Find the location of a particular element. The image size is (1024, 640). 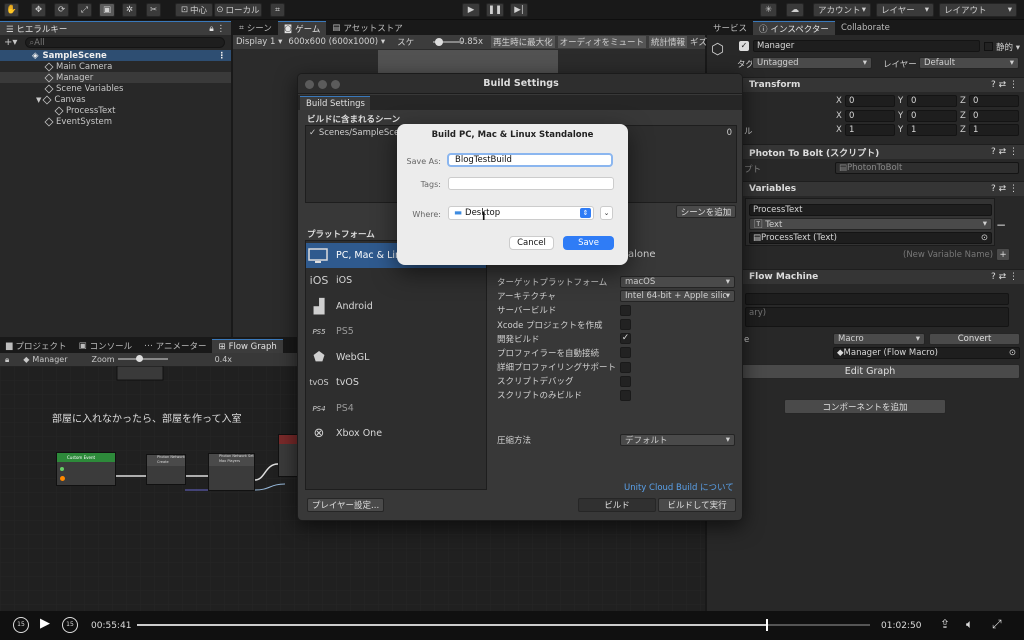

platform-item: ⊗ Xbox One is located at coordinates (396, 433).